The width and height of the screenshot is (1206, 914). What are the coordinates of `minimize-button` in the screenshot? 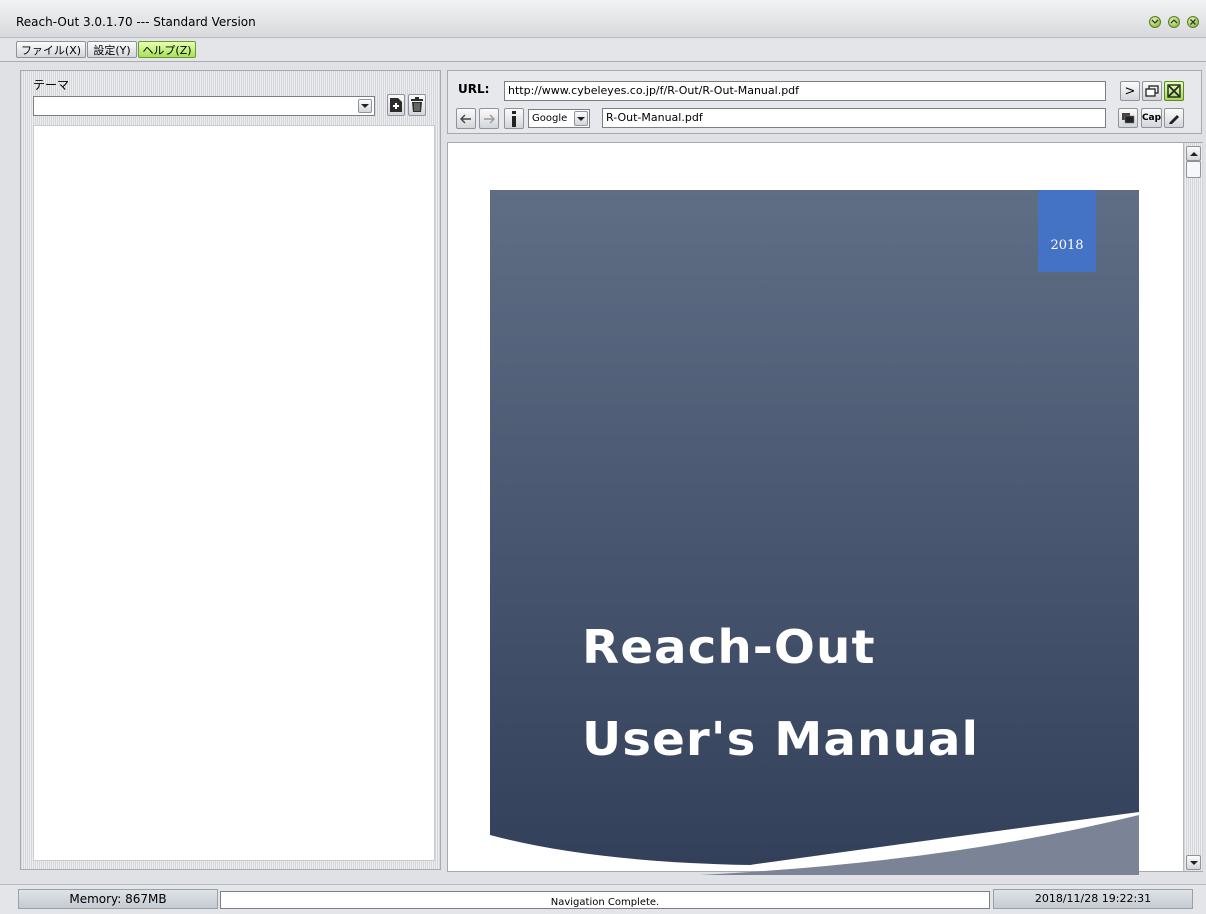 It's located at (1155, 22).